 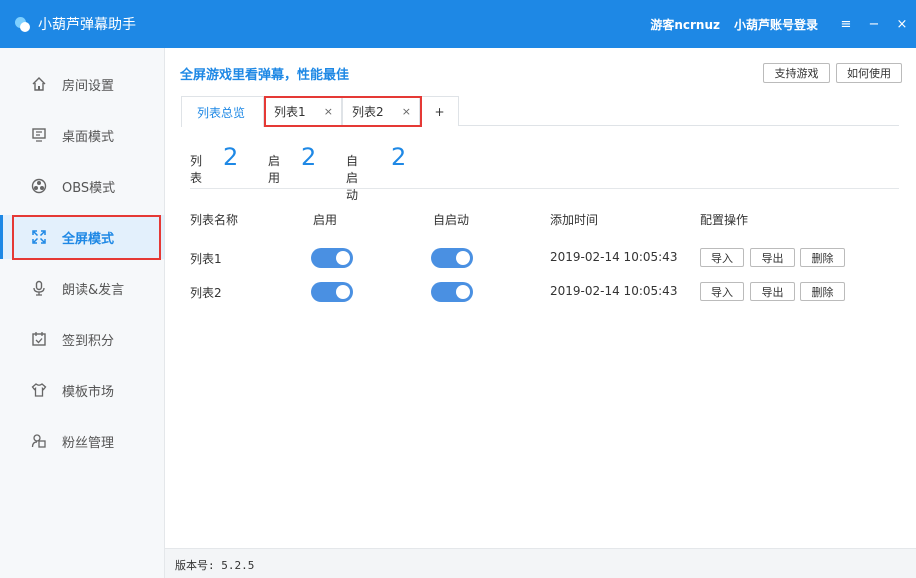 I want to click on stat-label-autostart: 自启动, so click(x=352, y=178).